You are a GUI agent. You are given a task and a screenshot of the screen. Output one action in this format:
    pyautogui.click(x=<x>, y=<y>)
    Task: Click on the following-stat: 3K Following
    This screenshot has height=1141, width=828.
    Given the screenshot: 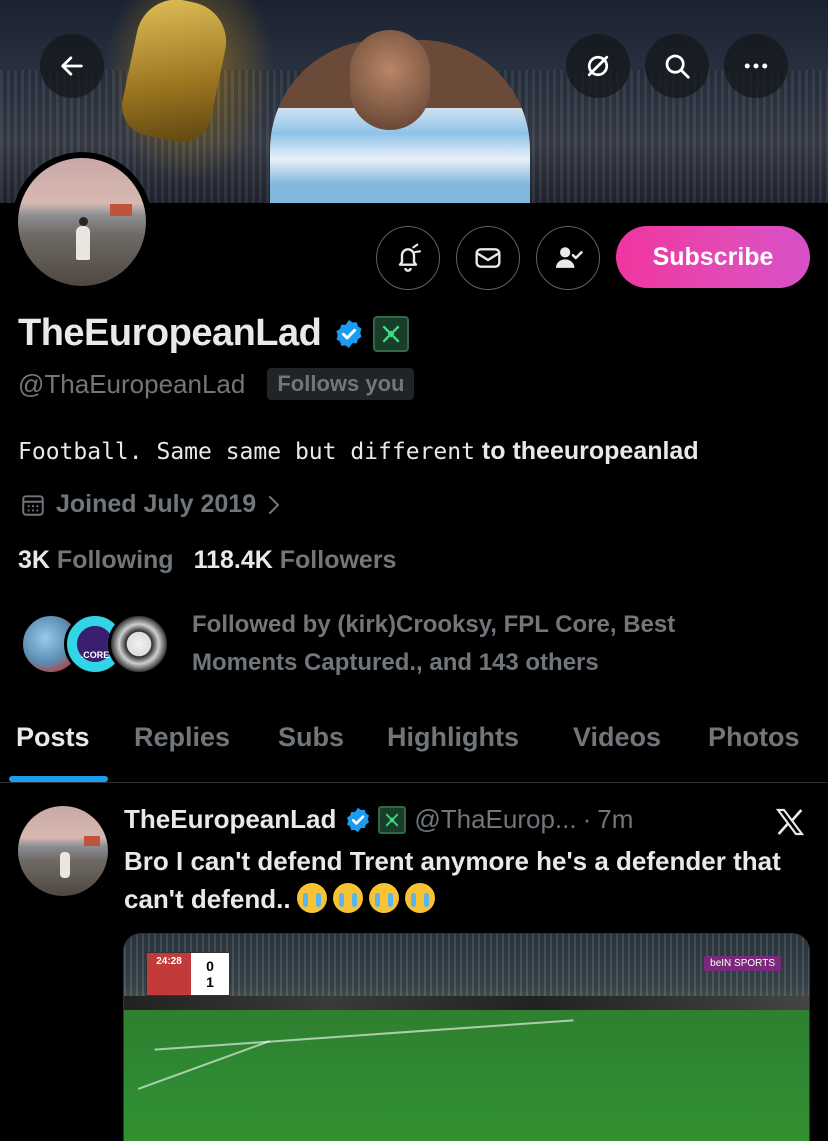 What is the action you would take?
    pyautogui.click(x=96, y=560)
    